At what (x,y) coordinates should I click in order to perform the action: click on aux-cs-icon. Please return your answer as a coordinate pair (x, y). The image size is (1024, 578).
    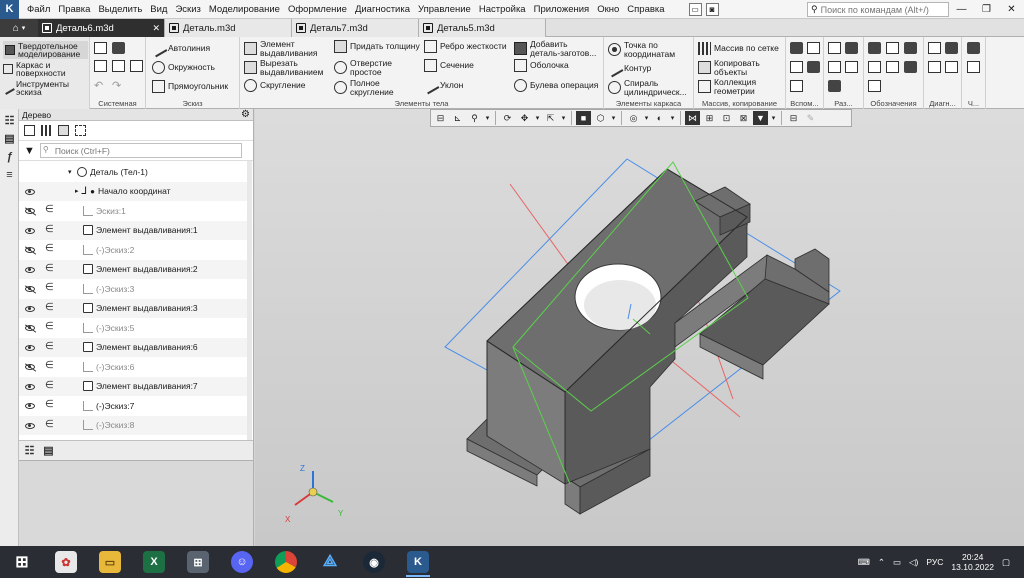
    Looking at the image, I should click on (813, 67).